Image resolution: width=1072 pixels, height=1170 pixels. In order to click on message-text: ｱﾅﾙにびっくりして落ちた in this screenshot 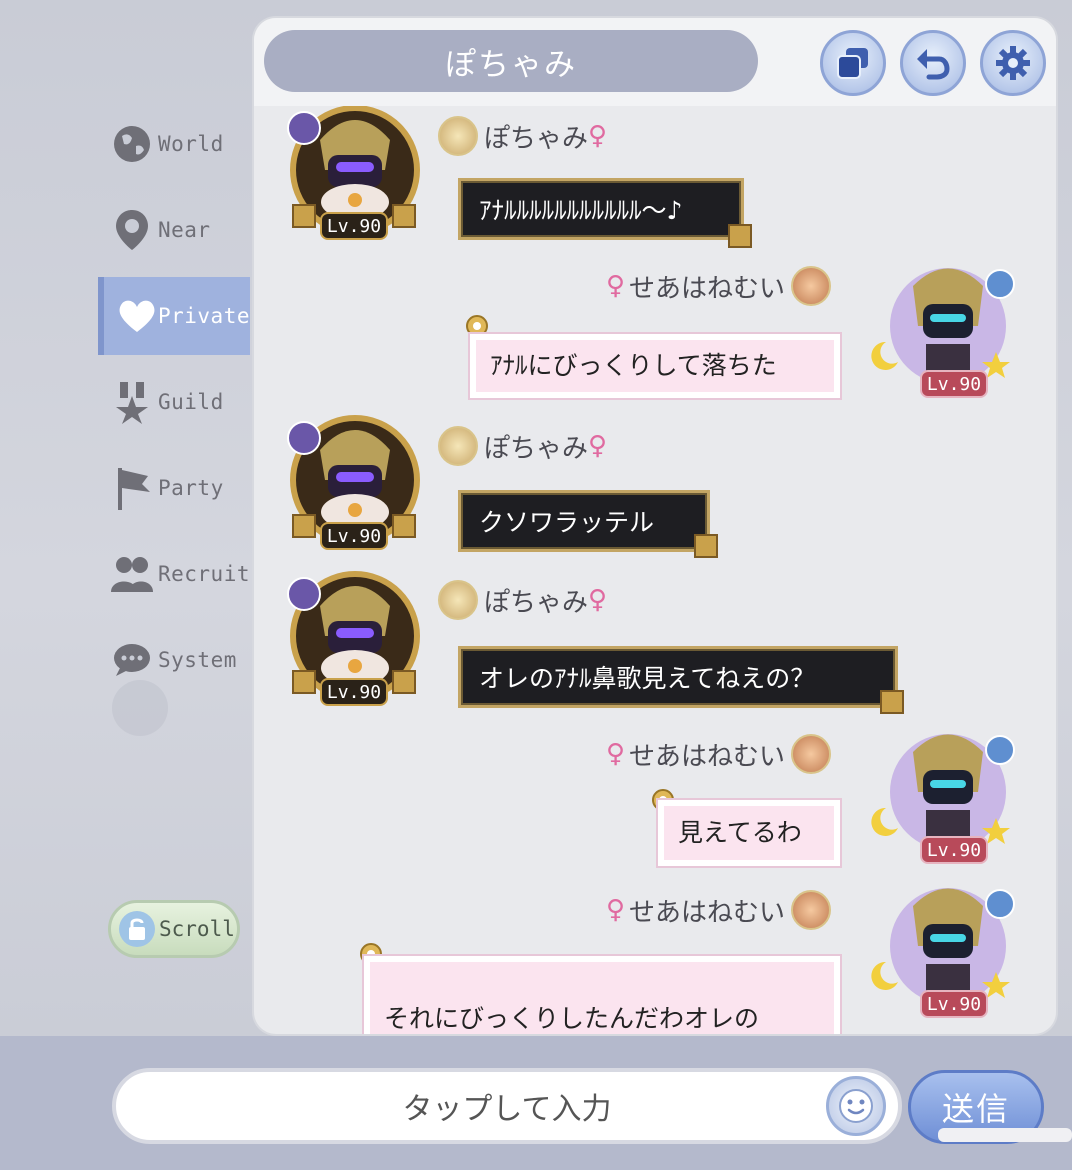, I will do `click(633, 366)`.